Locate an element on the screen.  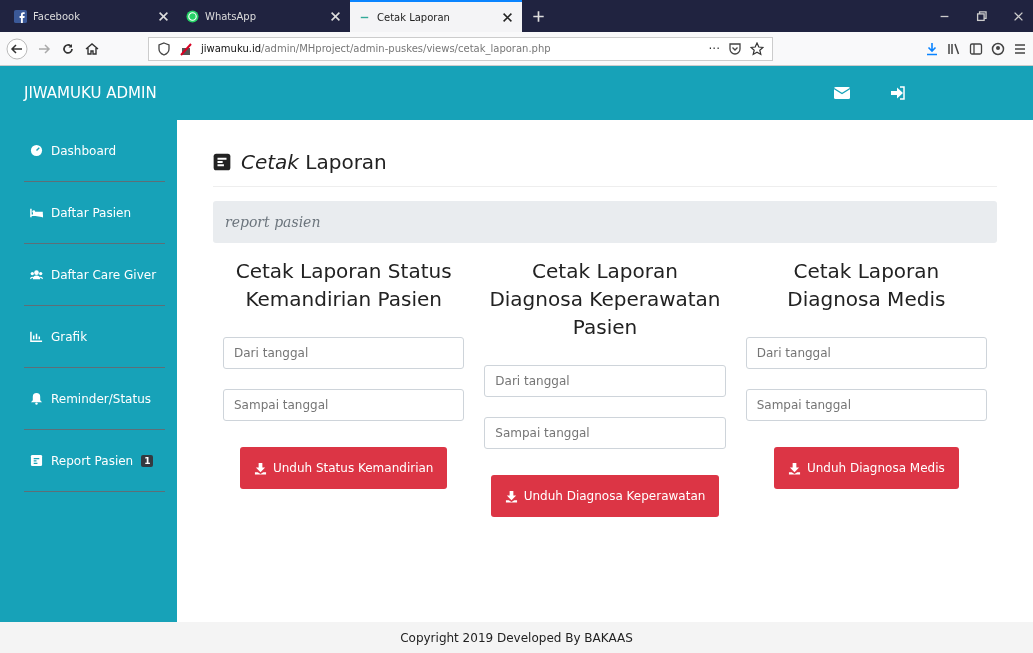
sidebar-label: Report Pasien is located at coordinates (92, 460).